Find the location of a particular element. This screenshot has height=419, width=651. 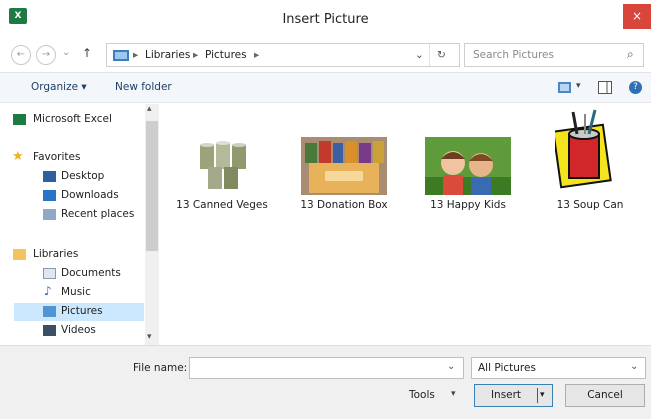

refresh-icon: ↻ is located at coordinates (441, 55).